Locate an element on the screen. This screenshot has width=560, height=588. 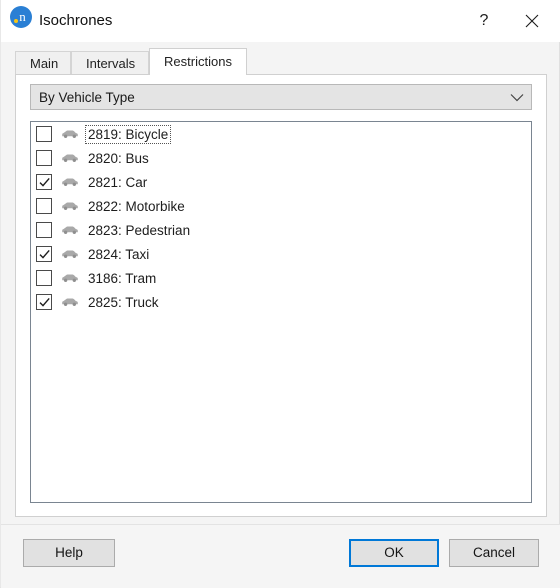
question-mark-icon: ? is located at coordinates (484, 20).